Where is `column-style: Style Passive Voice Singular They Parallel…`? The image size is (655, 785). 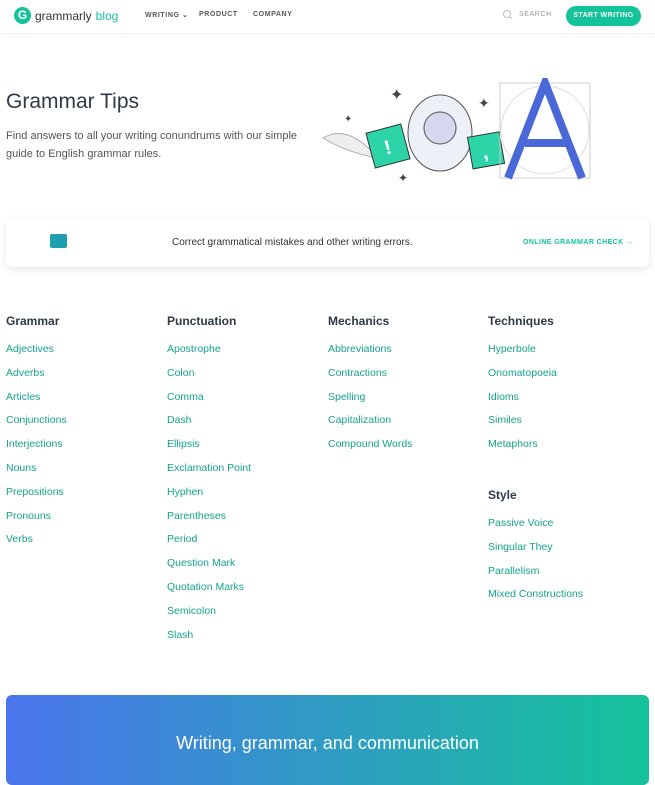
column-style: Style Passive Voice Singular They Parallel… is located at coordinates (535, 550).